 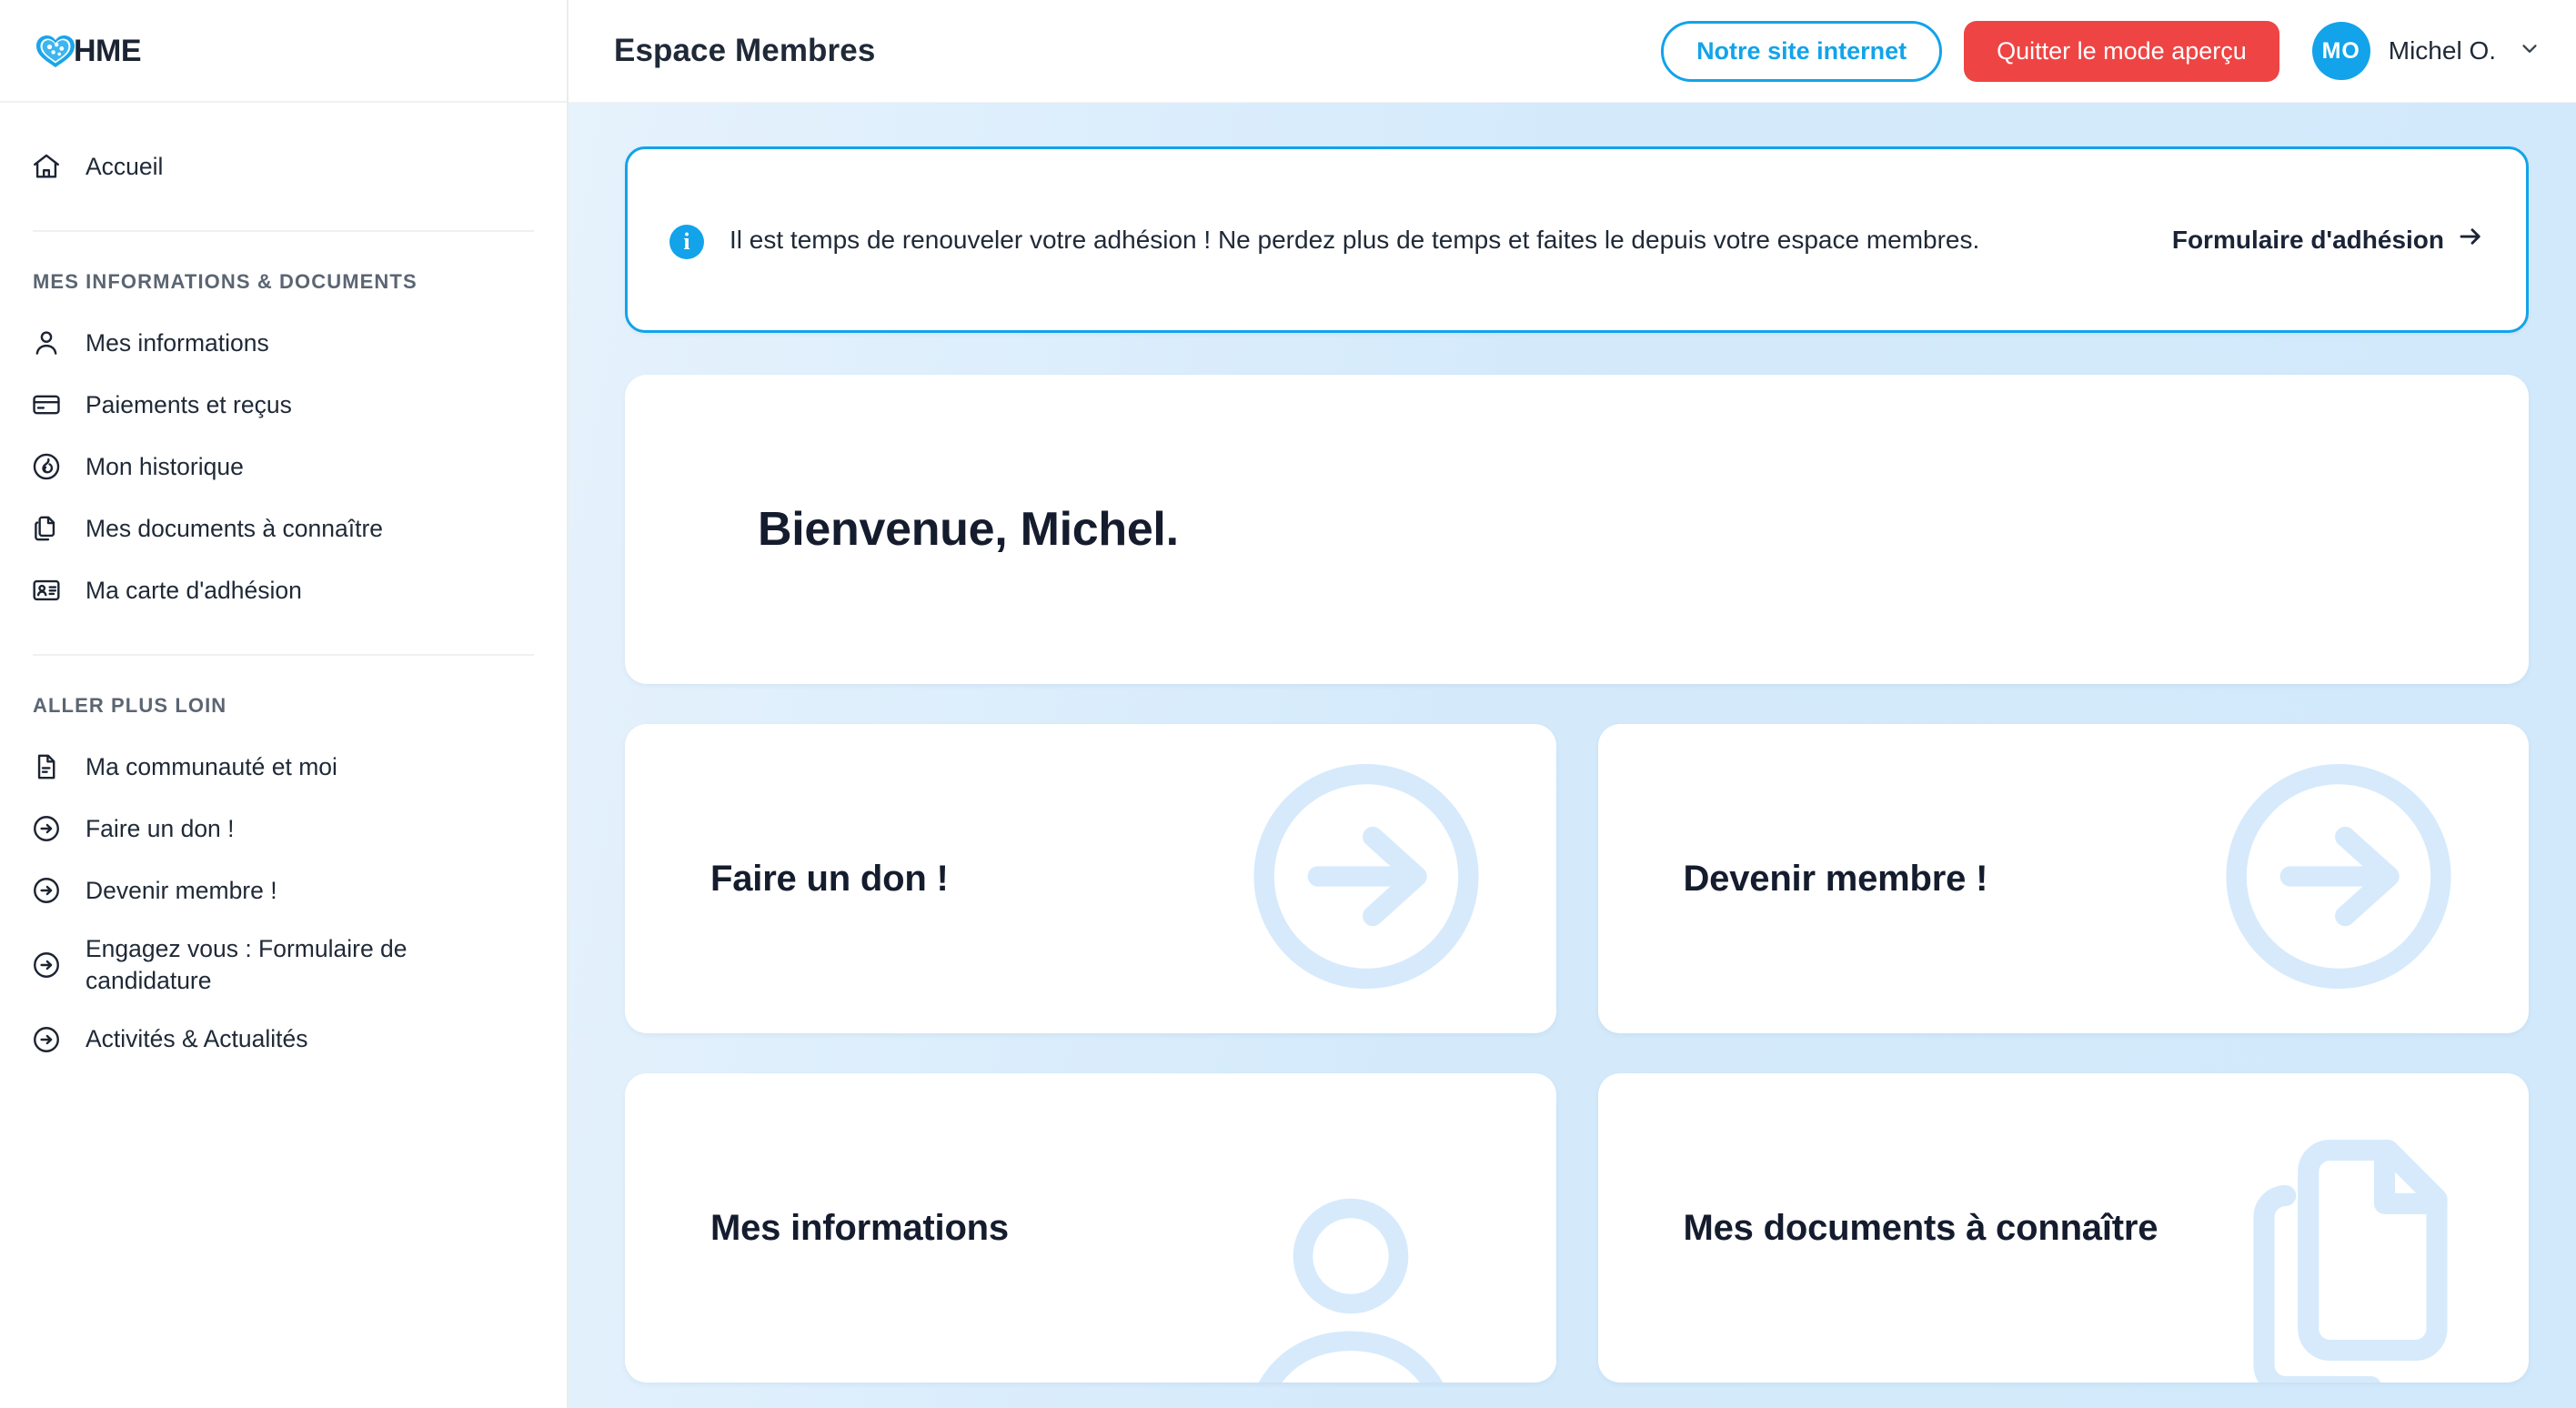 What do you see at coordinates (197, 1039) in the screenshot?
I see `sidebar-item-label: Activités & Actualités` at bounding box center [197, 1039].